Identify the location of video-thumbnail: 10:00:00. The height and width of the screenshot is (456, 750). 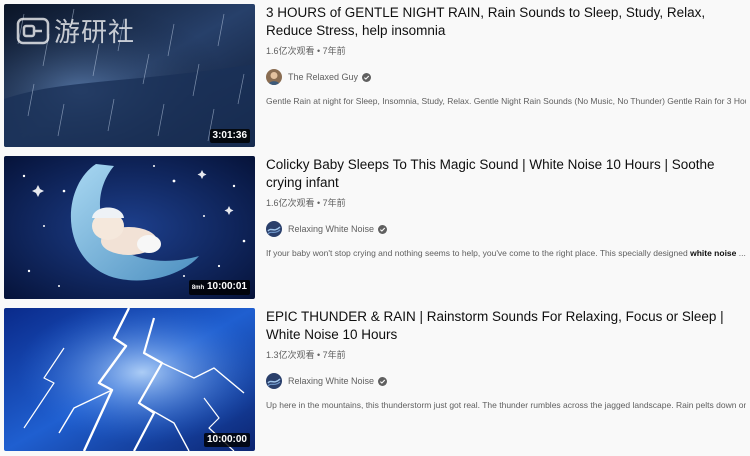
(129, 379).